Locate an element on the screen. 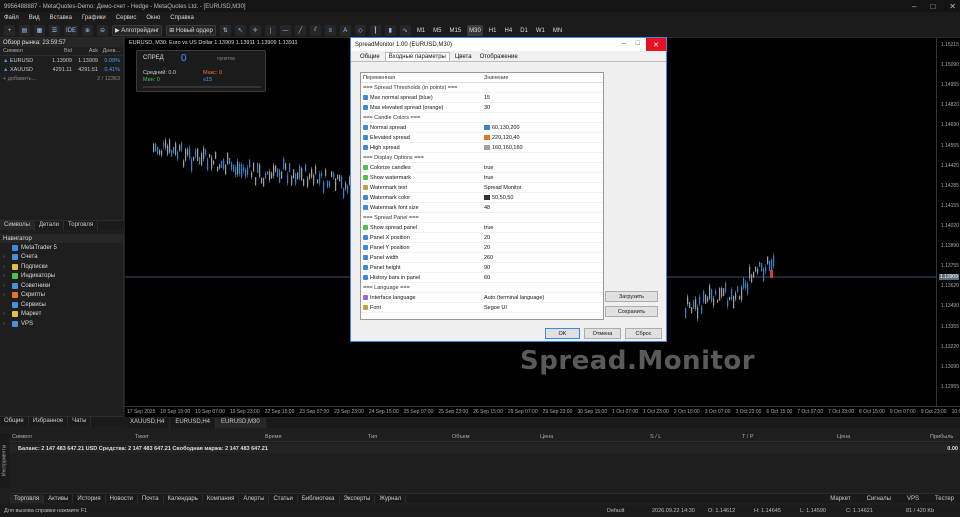  tab-alerts: Алерты is located at coordinates (254, 498).